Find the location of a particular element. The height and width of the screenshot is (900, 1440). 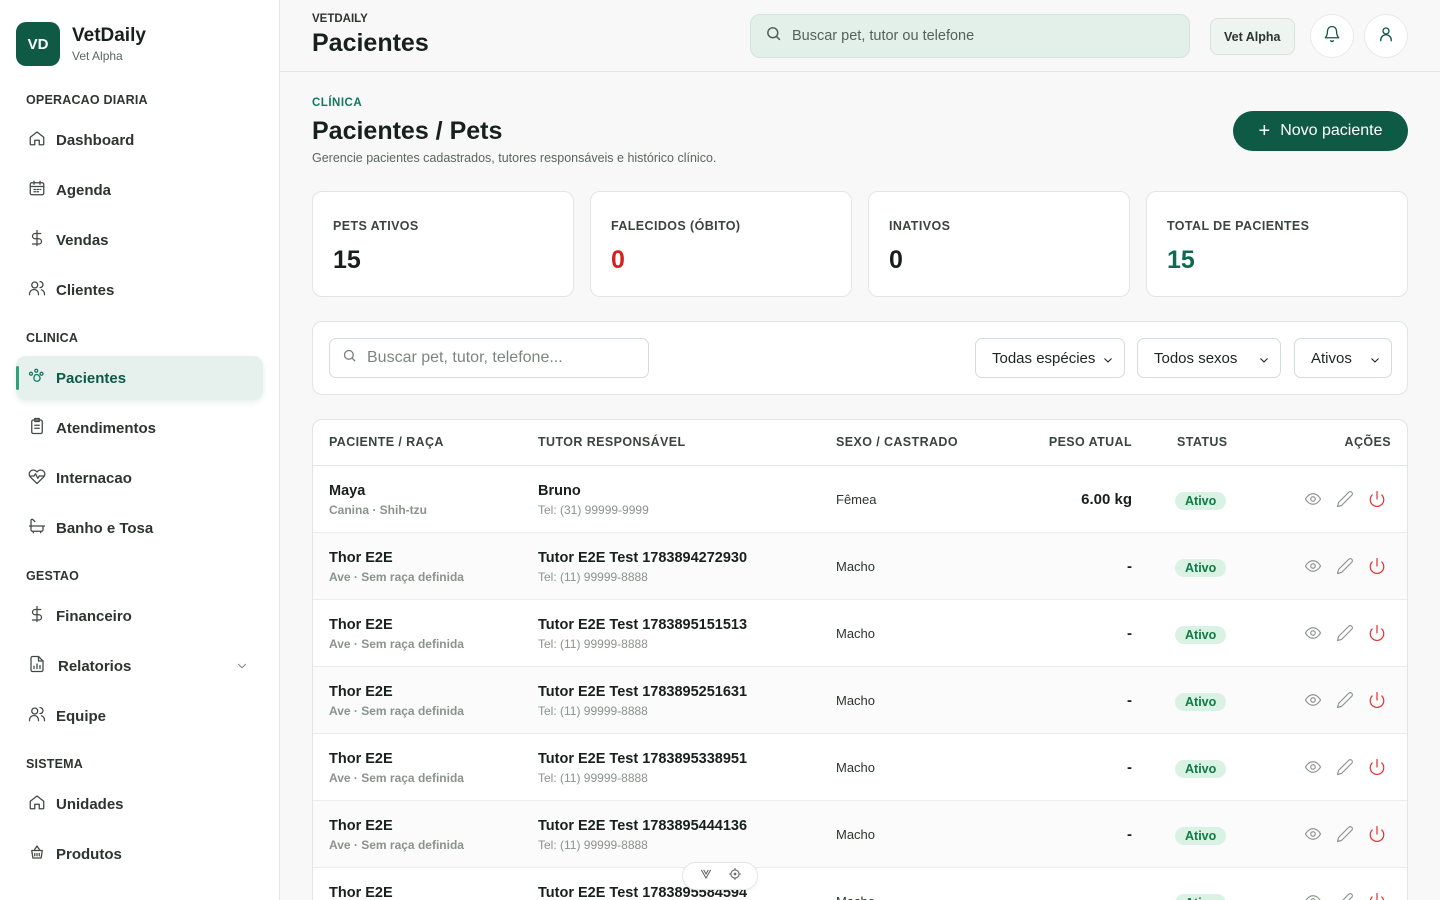

brand: VD VetDaily Vet Alpha is located at coordinates (81, 44).